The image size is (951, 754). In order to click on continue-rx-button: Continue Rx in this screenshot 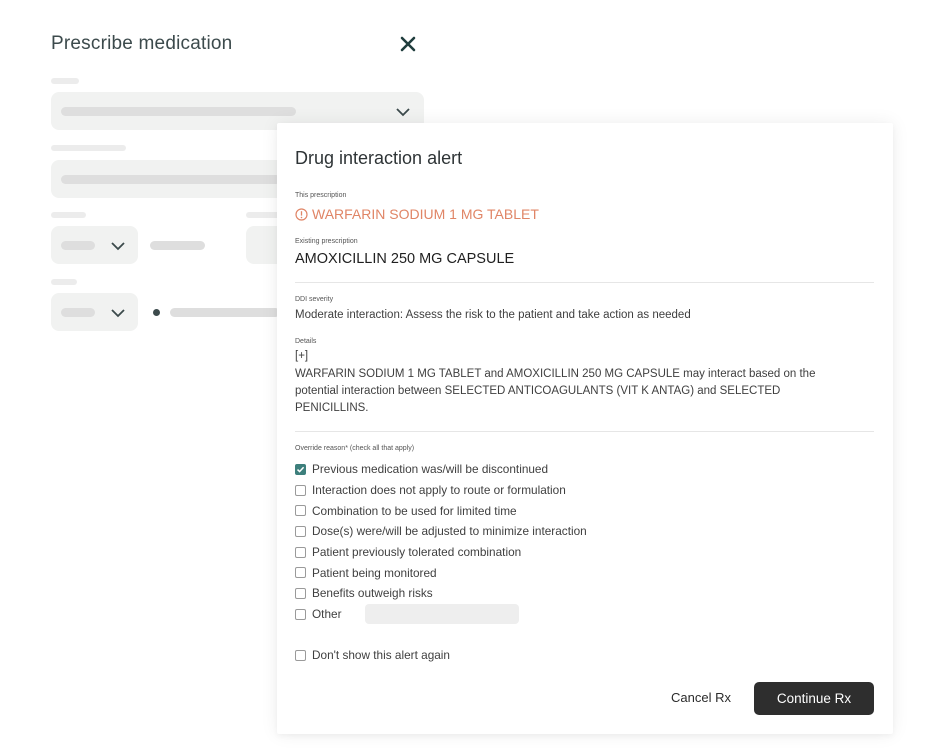, I will do `click(814, 698)`.